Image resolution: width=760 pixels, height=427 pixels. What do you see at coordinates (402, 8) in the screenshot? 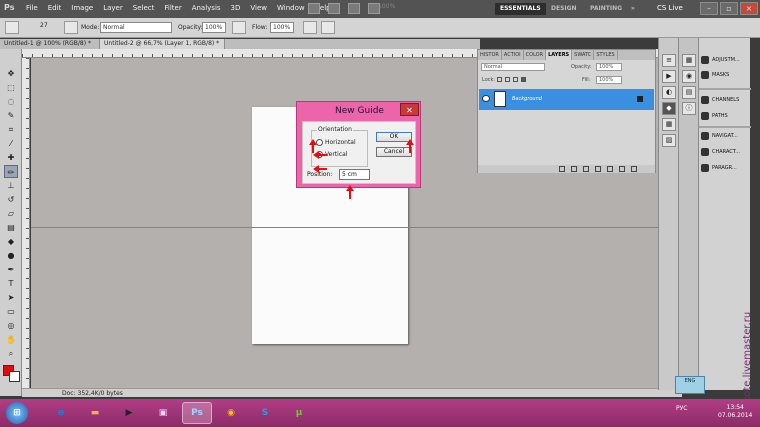
I see `zoom-level: 100%` at bounding box center [402, 8].